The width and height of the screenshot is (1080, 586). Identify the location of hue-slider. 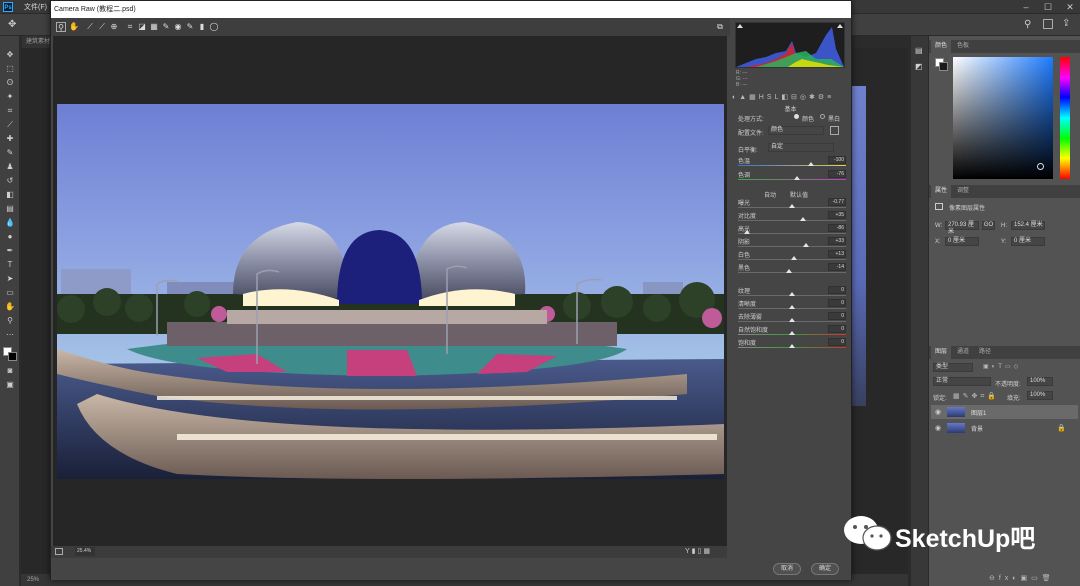
(1065, 118).